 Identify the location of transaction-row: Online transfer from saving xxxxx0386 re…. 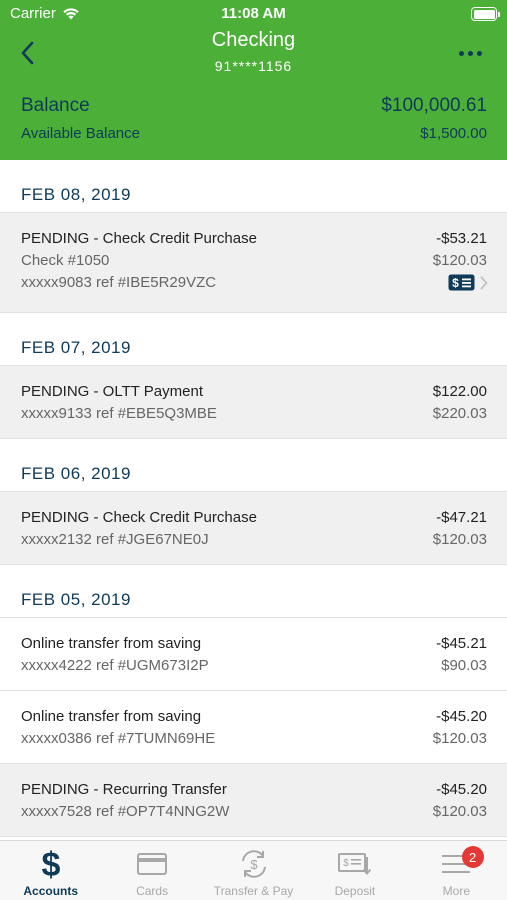
(253, 727).